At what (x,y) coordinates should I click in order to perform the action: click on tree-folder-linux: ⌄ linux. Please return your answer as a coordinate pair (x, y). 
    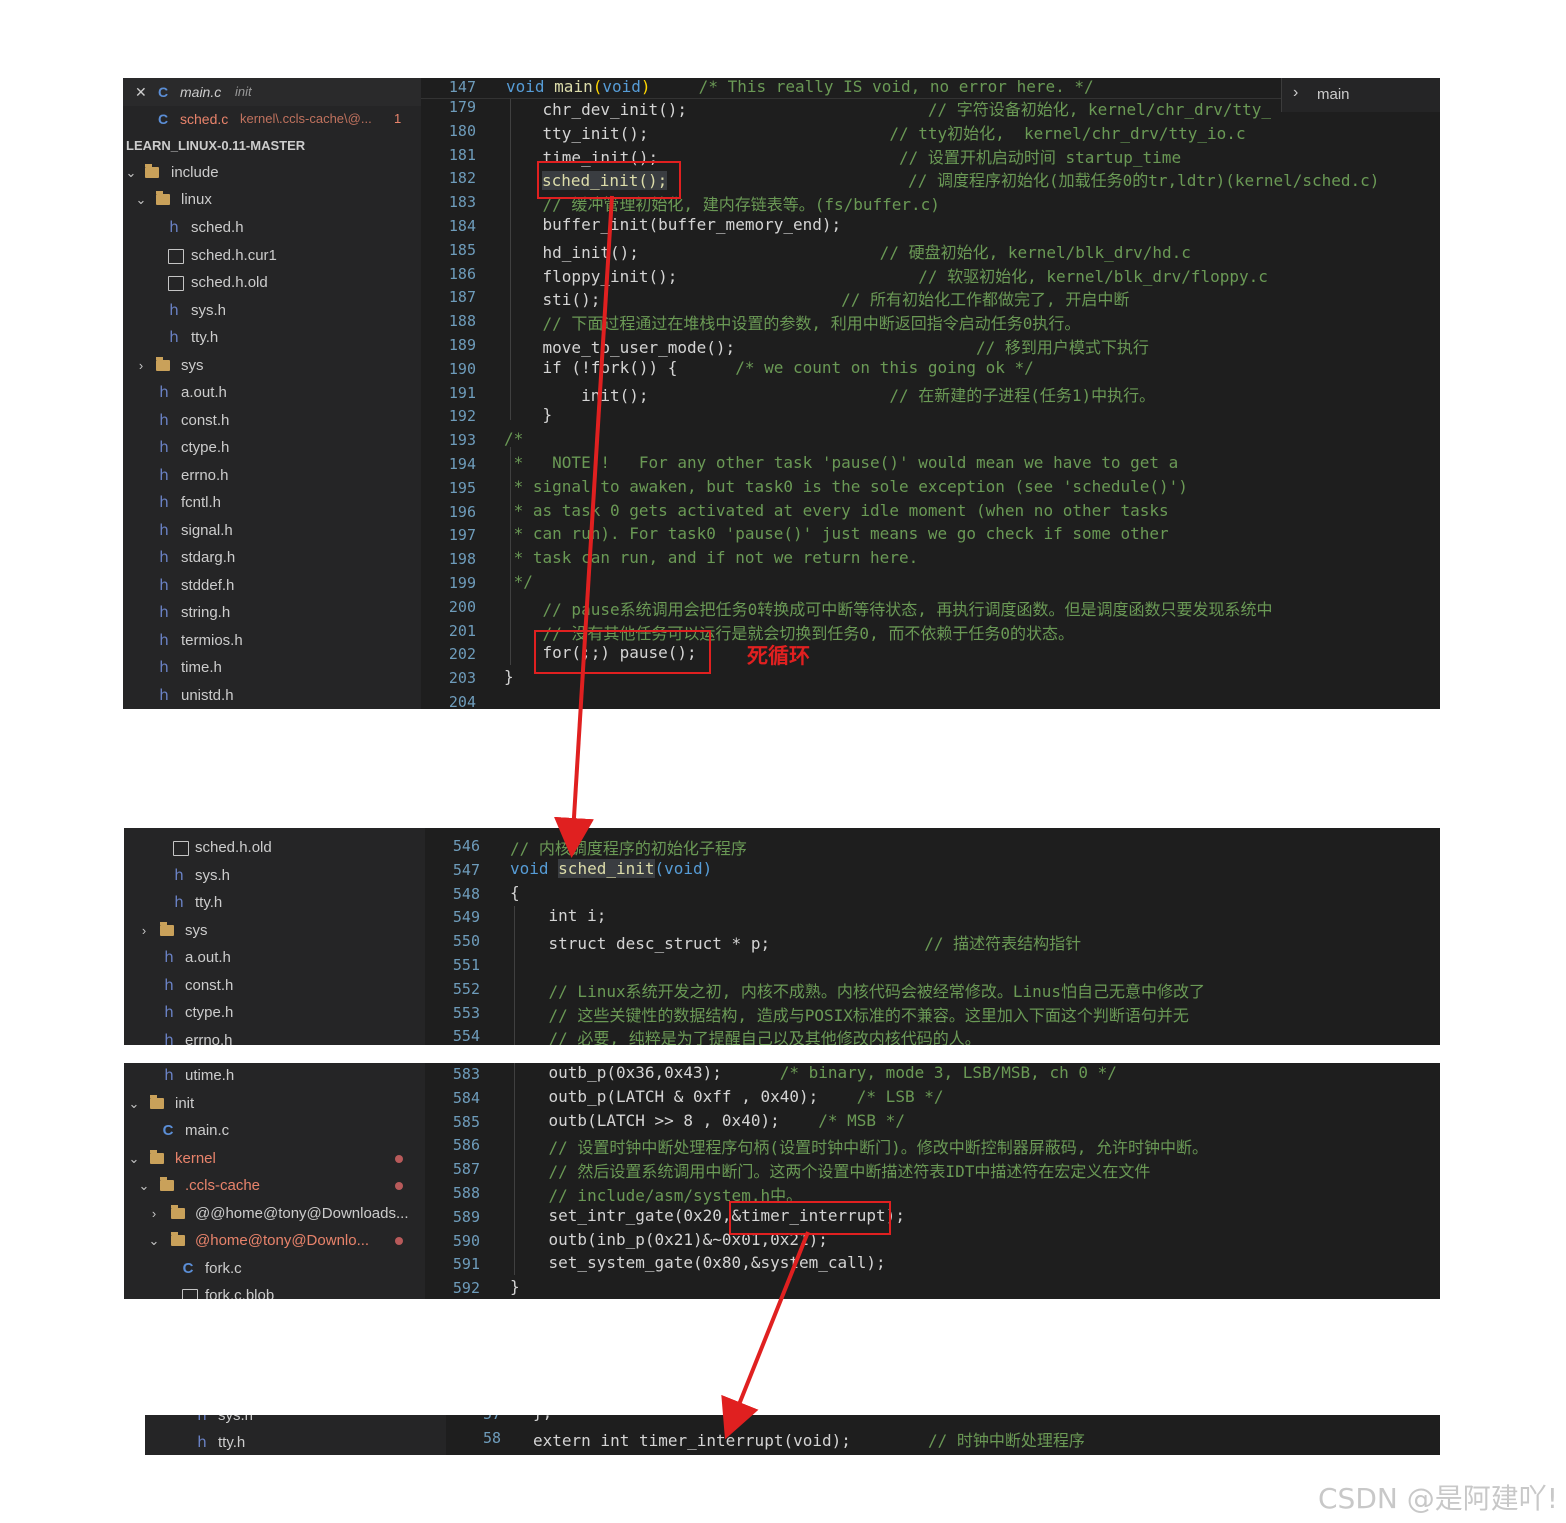
    Looking at the image, I should click on (272, 199).